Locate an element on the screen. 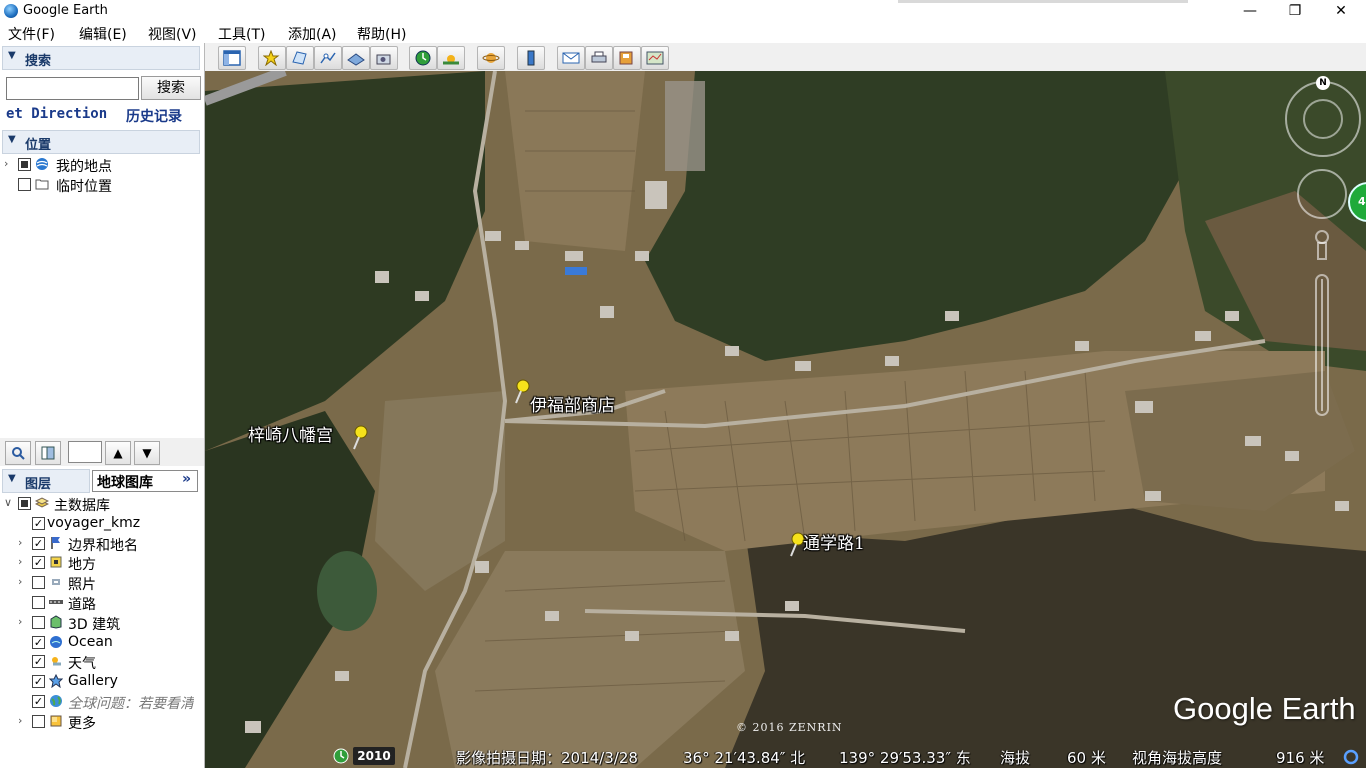 The height and width of the screenshot is (768, 1366). title-bar: Google Earth — ❐ ✕ is located at coordinates (683, 11).